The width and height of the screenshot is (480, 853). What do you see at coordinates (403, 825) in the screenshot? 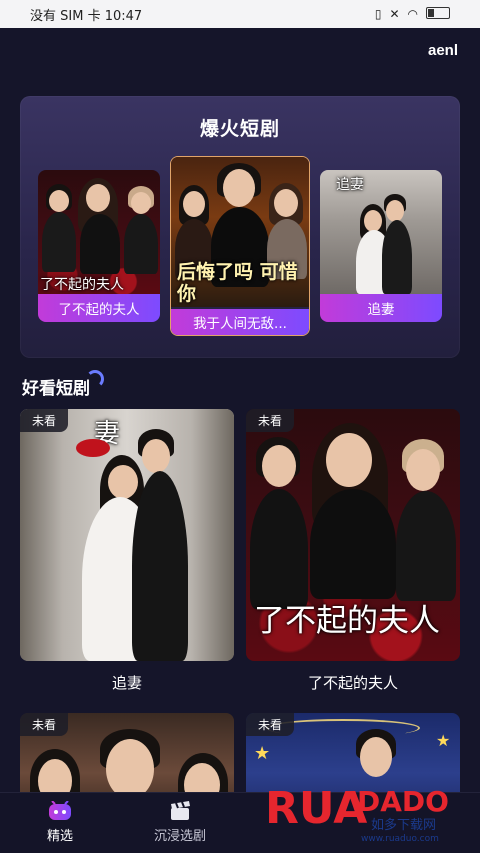
I see `svg-text: 如多下载网` at bounding box center [403, 825].